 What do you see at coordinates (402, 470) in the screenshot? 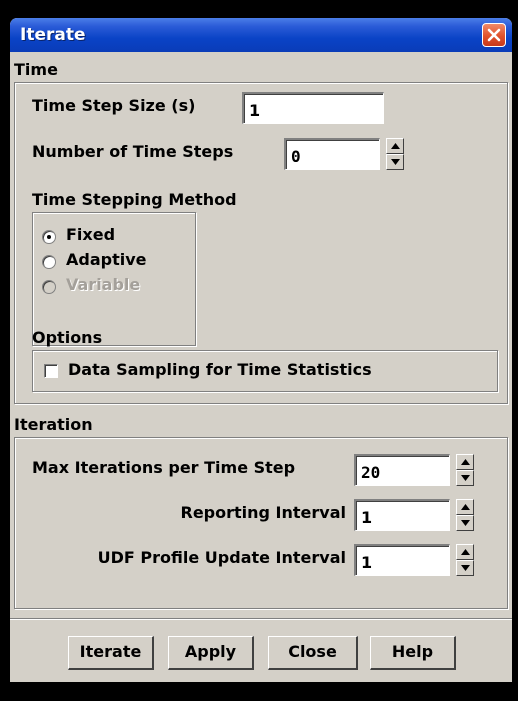
I see `max-iterations-input: 20` at bounding box center [402, 470].